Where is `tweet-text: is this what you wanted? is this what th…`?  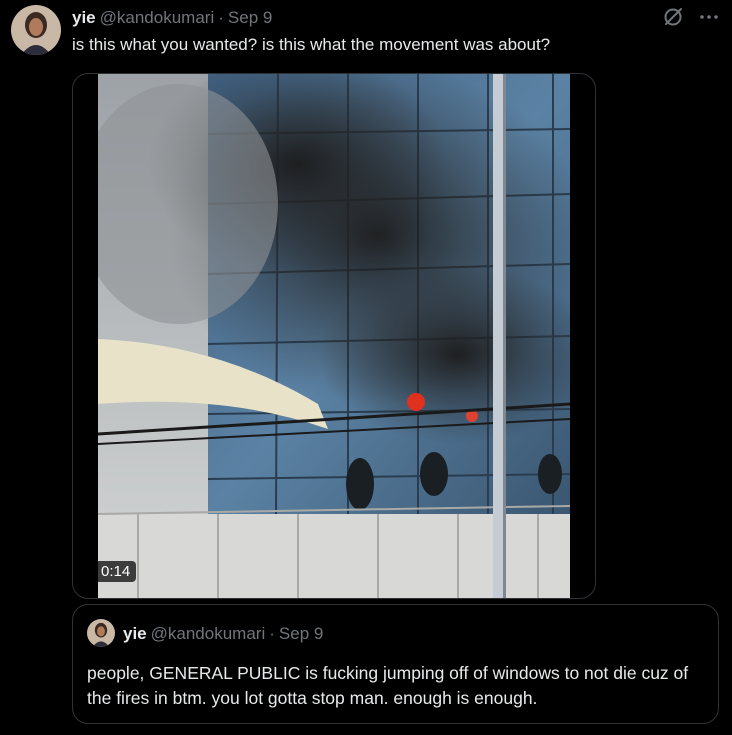 tweet-text: is this what you wanted? is this what th… is located at coordinates (311, 44).